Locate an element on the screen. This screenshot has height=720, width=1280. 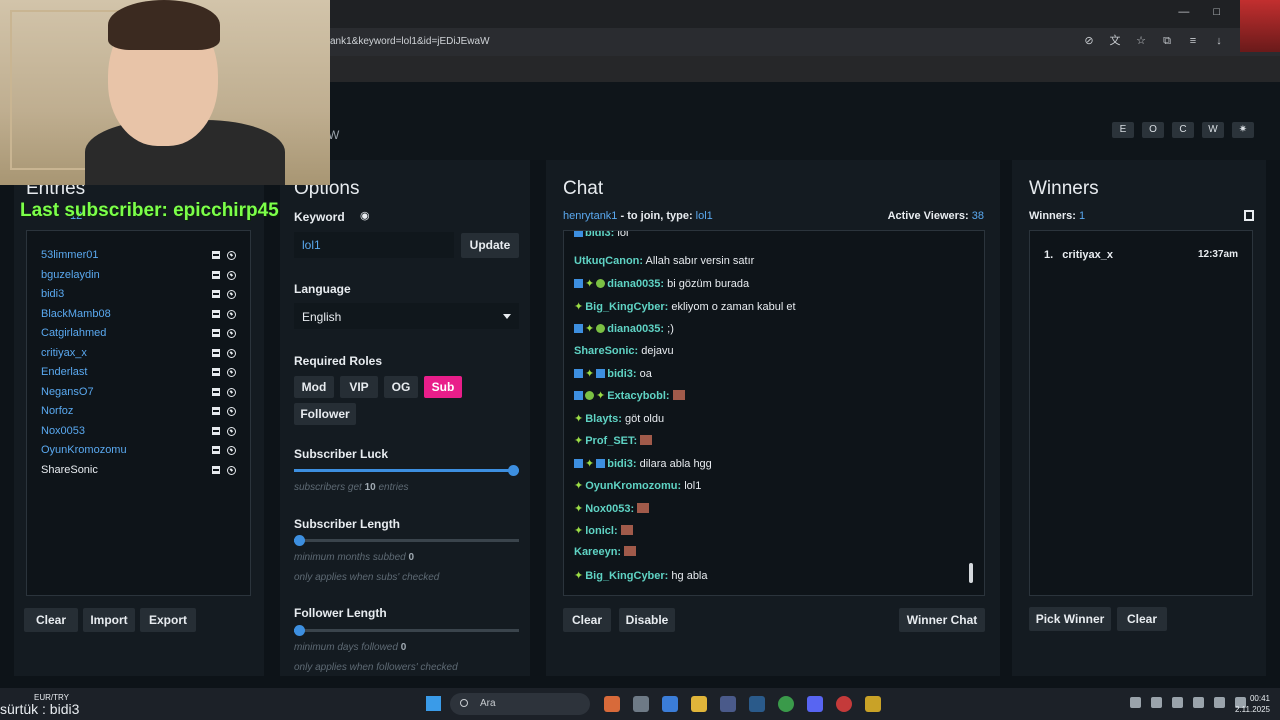
chat-disable-button: Disable is located at coordinates (647, 620).